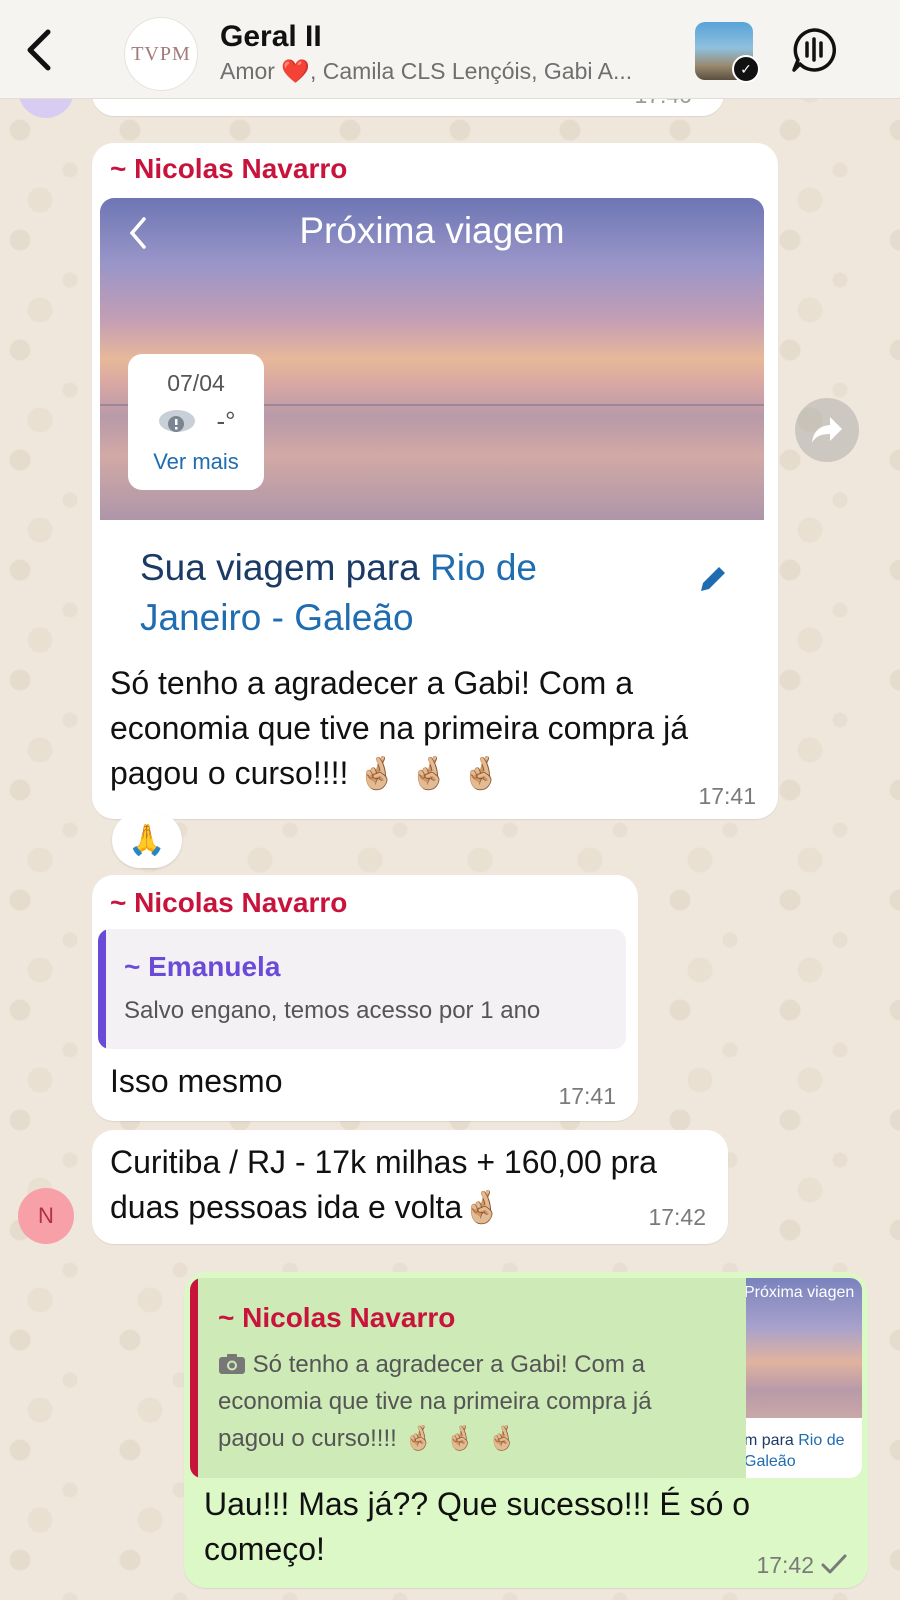  Describe the element at coordinates (271, 37) in the screenshot. I see `chat-title: Geral II` at that location.